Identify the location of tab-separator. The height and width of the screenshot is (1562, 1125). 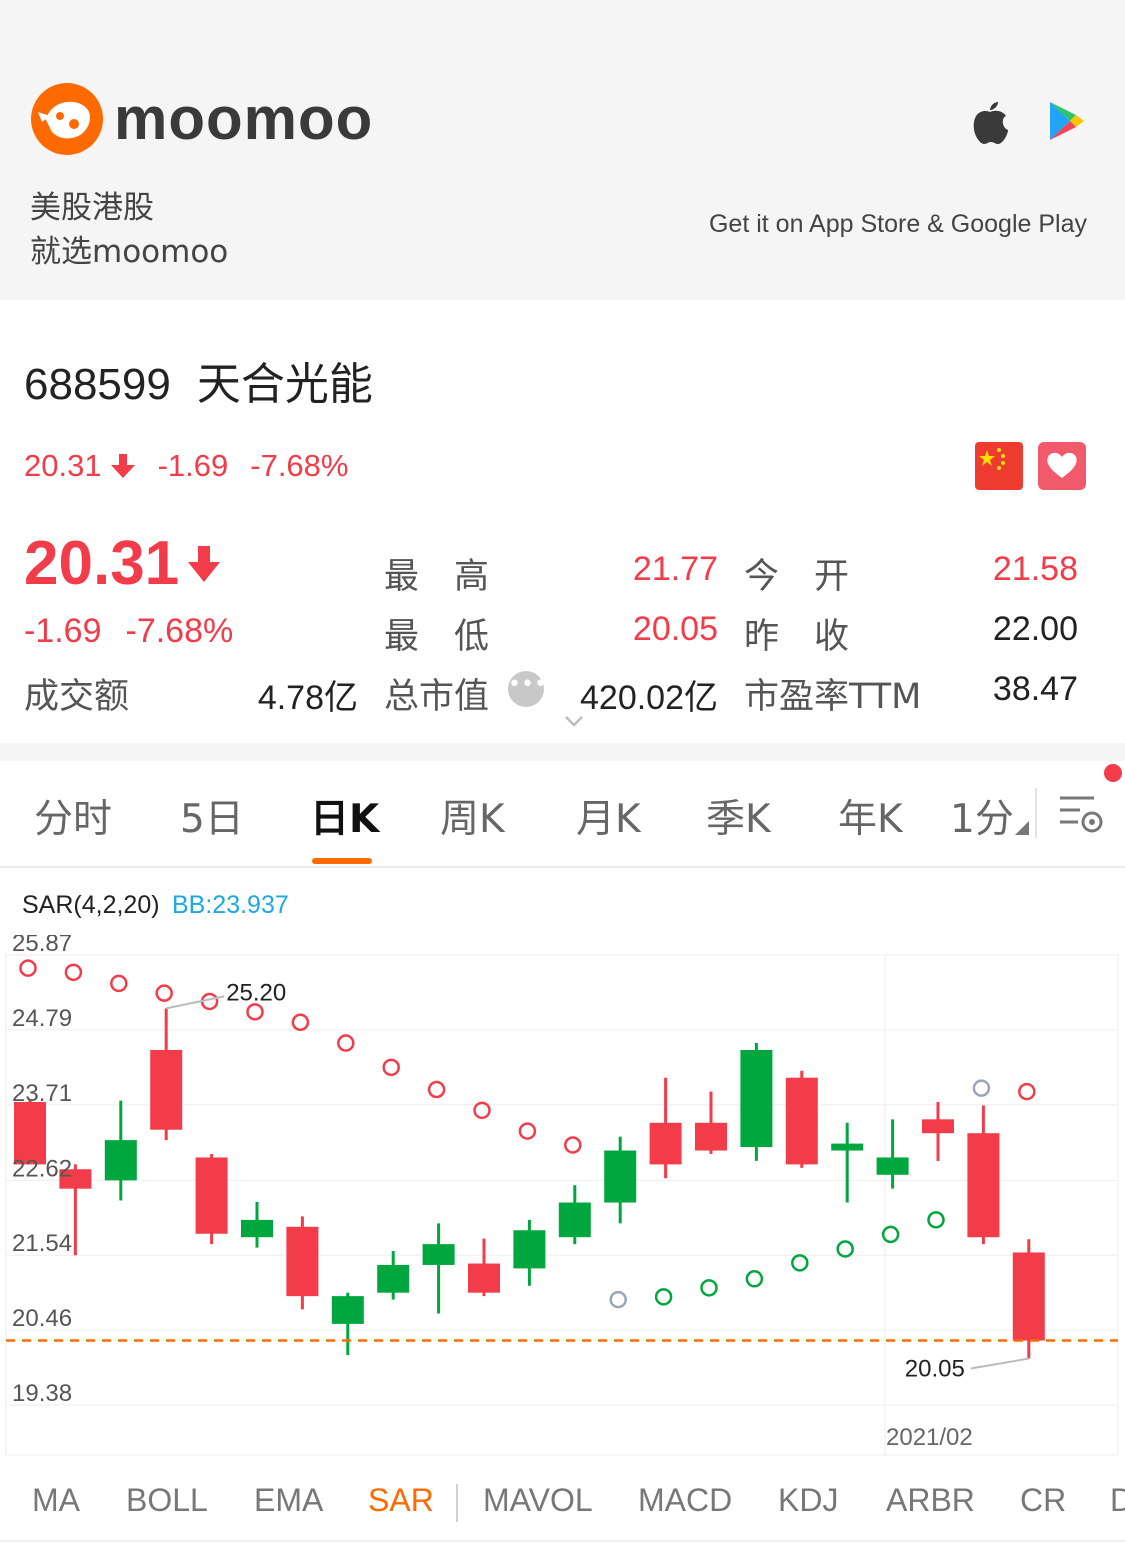
(1036, 813).